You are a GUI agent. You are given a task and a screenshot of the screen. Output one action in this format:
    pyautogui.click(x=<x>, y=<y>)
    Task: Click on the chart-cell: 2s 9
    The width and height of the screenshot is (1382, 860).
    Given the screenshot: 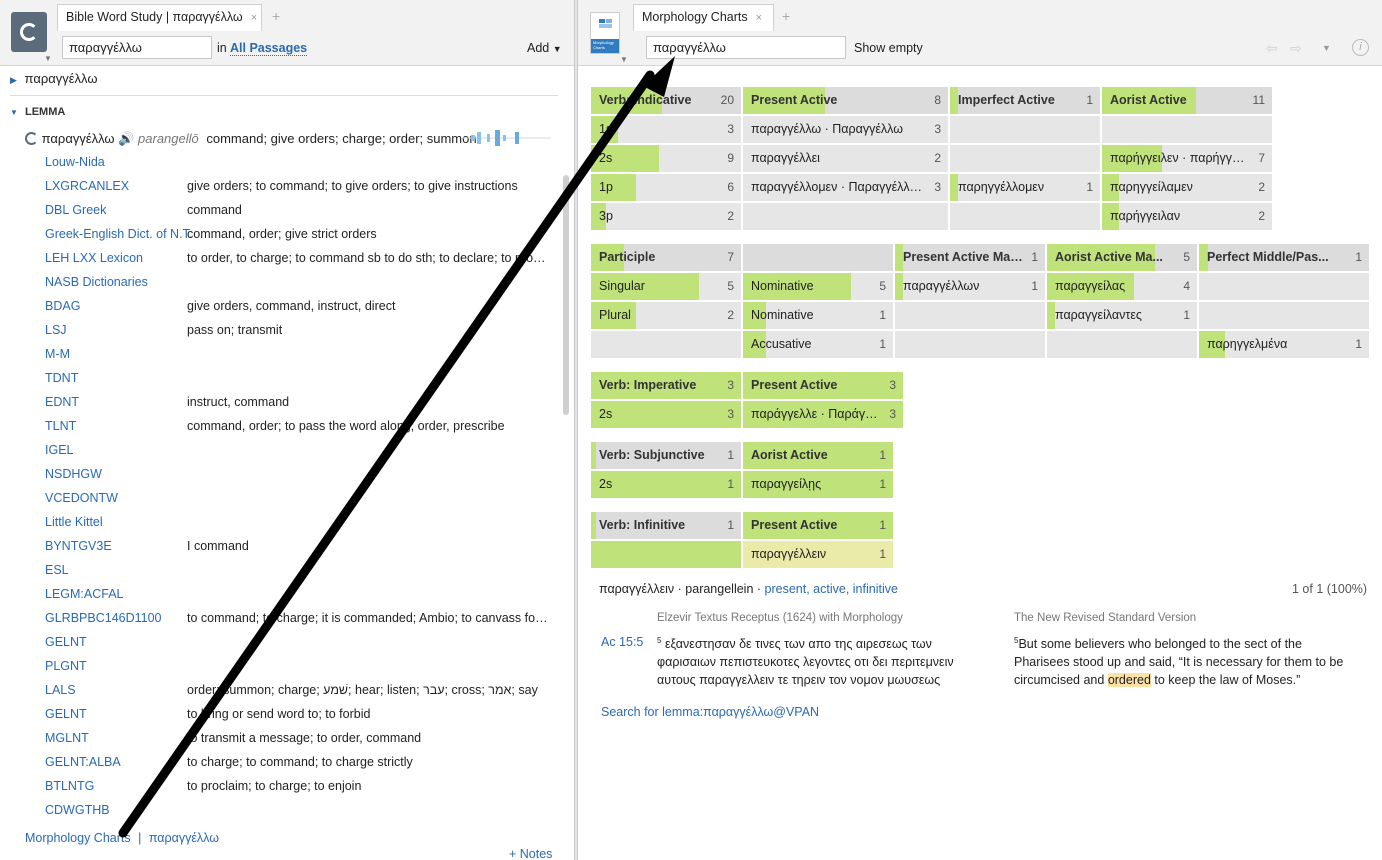 What is the action you would take?
    pyautogui.click(x=666, y=158)
    